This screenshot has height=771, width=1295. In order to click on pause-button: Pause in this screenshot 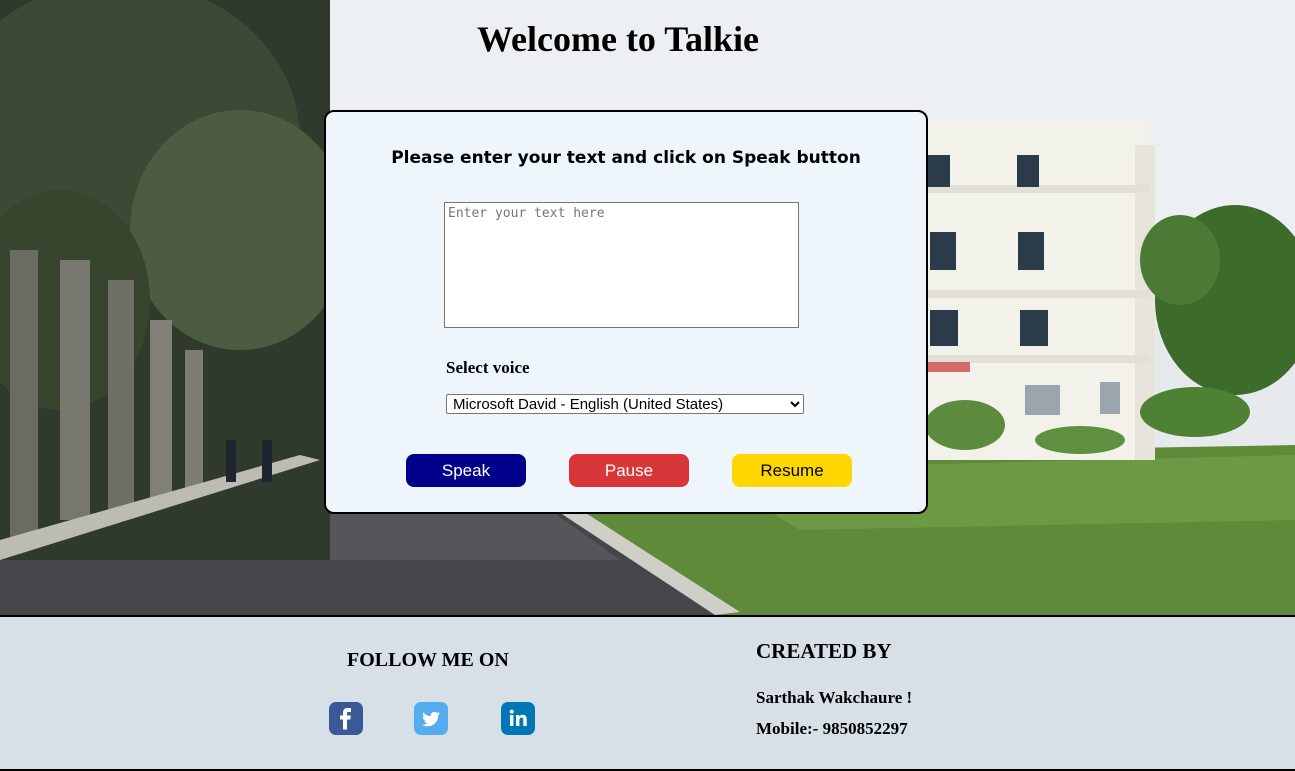, I will do `click(629, 470)`.